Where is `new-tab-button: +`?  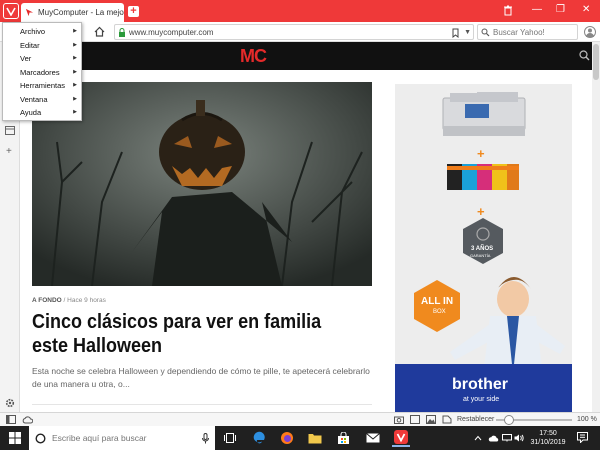
new-tab-button: + is located at coordinates (133, 11).